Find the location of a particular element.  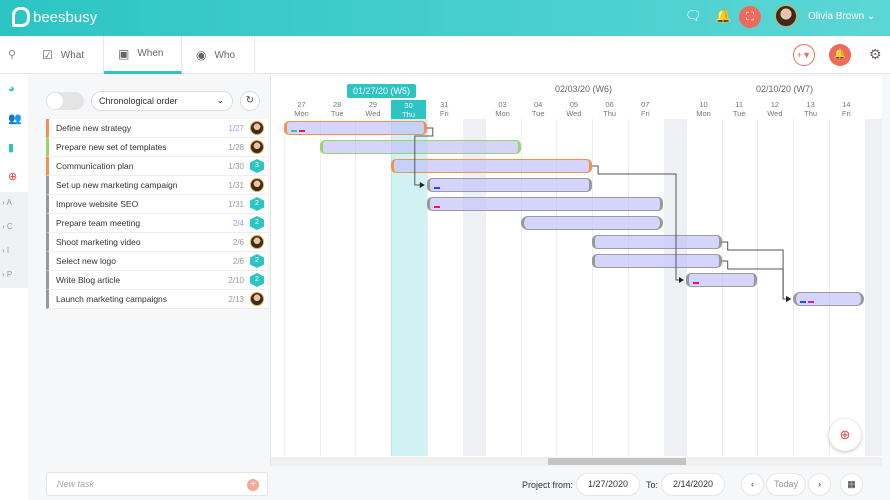

app-header: beesbusy 🗨 🔔 ⛶ Olivia Brown ⌄ is located at coordinates (445, 18).